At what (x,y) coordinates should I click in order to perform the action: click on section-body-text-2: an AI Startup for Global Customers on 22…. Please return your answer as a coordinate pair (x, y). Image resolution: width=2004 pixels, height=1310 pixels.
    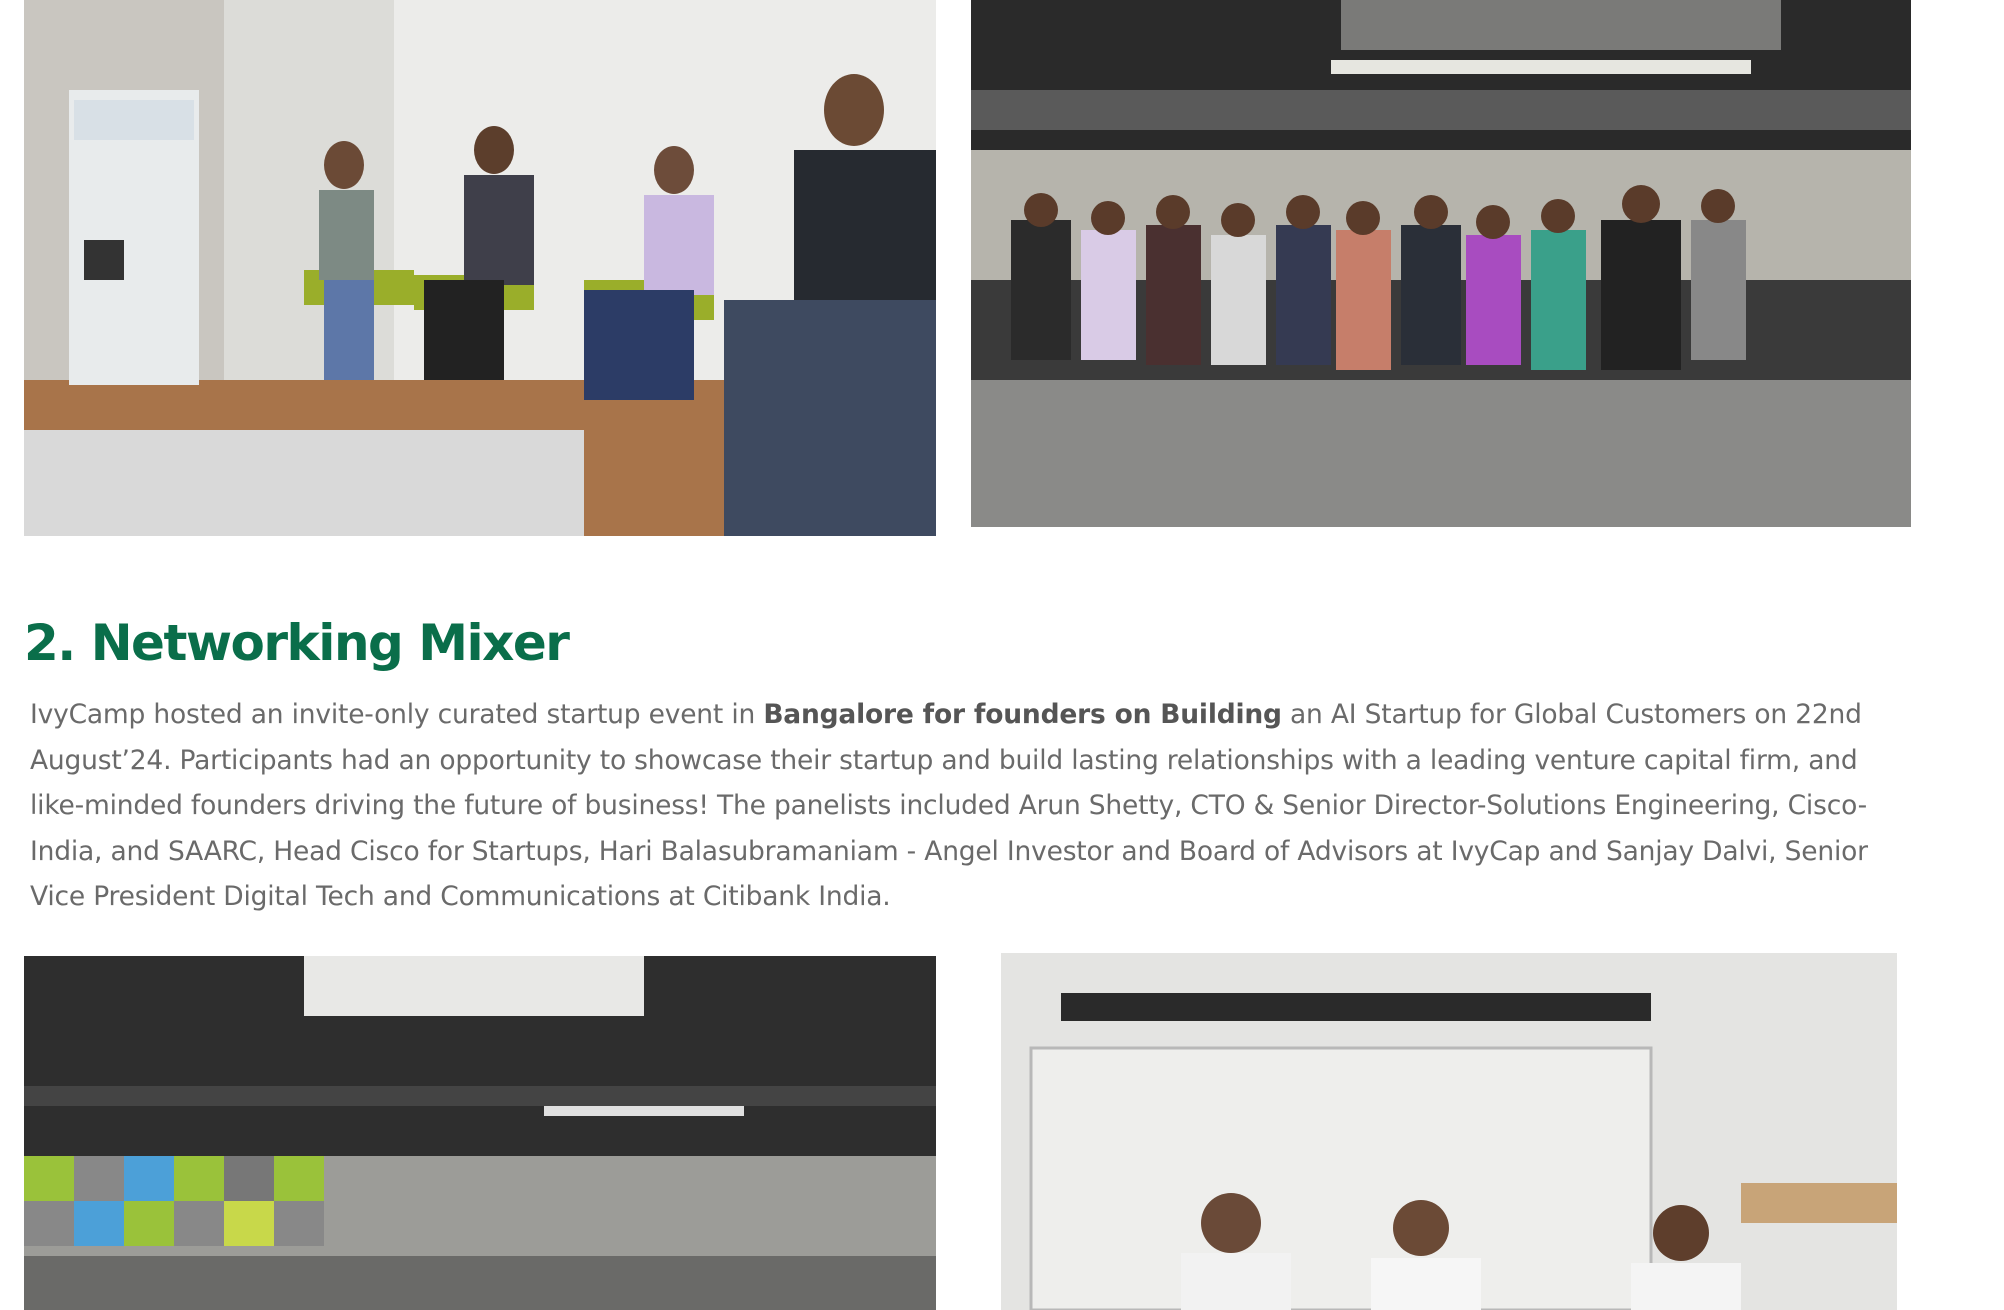
    Looking at the image, I should click on (949, 805).